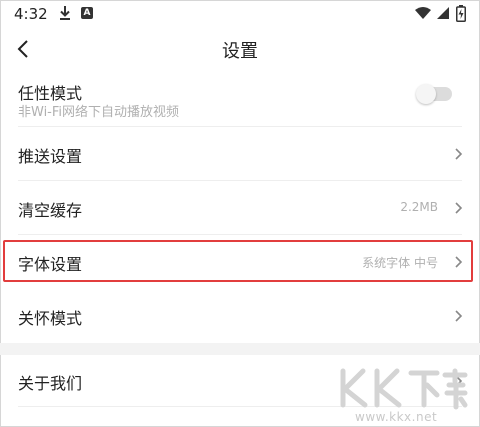 Image resolution: width=480 pixels, height=427 pixels. Describe the element at coordinates (240, 315) in the screenshot. I see `setting-row-care-mode: 关怀模式` at that location.